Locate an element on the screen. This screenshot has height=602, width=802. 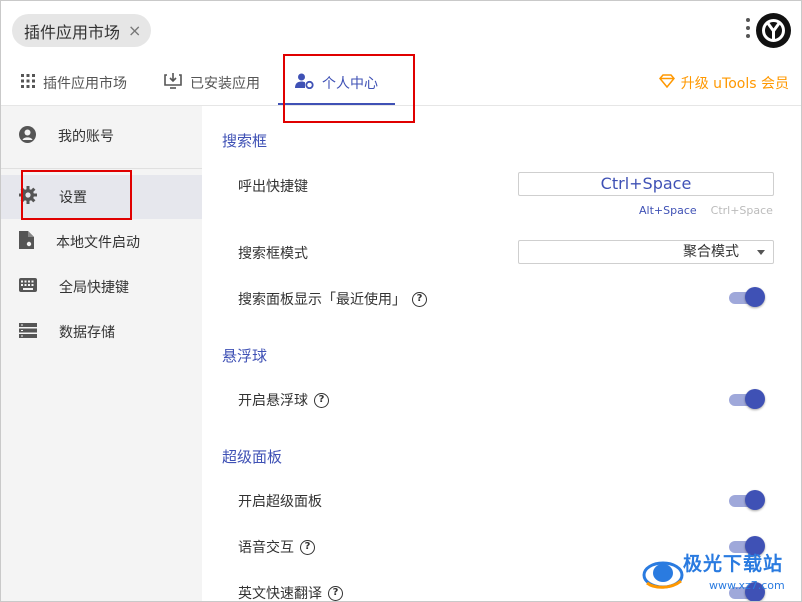
tab-label: 个人中心 is located at coordinates (350, 84).